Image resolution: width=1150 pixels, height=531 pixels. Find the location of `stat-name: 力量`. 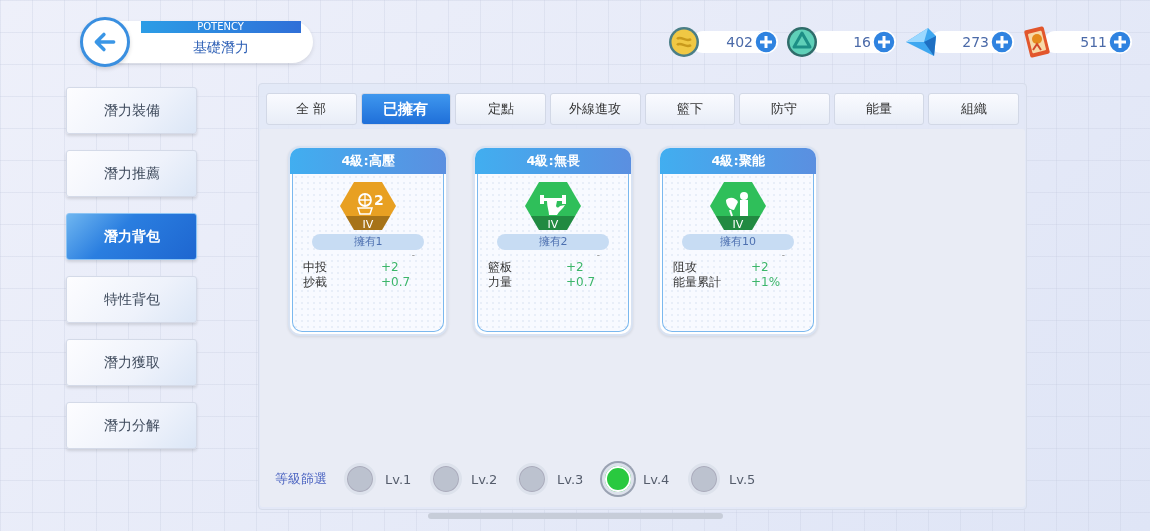

stat-name: 力量 is located at coordinates (500, 282).